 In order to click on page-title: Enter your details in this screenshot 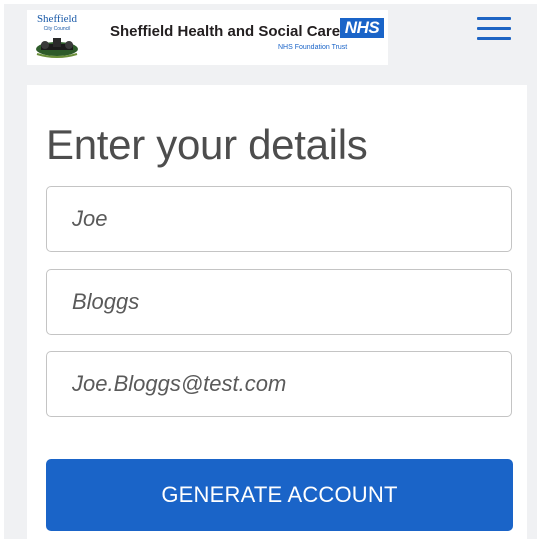, I will do `click(207, 144)`.